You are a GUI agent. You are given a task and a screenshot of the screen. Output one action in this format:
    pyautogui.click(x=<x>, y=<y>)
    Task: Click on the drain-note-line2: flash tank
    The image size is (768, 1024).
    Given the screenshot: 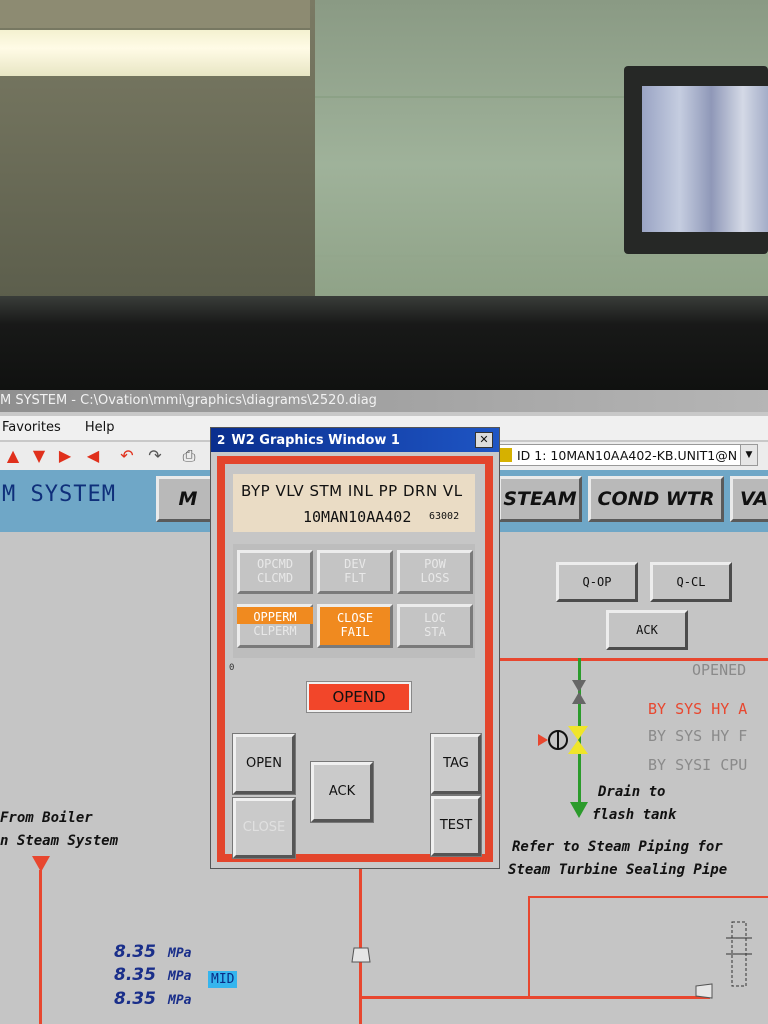 What is the action you would take?
    pyautogui.click(x=634, y=815)
    